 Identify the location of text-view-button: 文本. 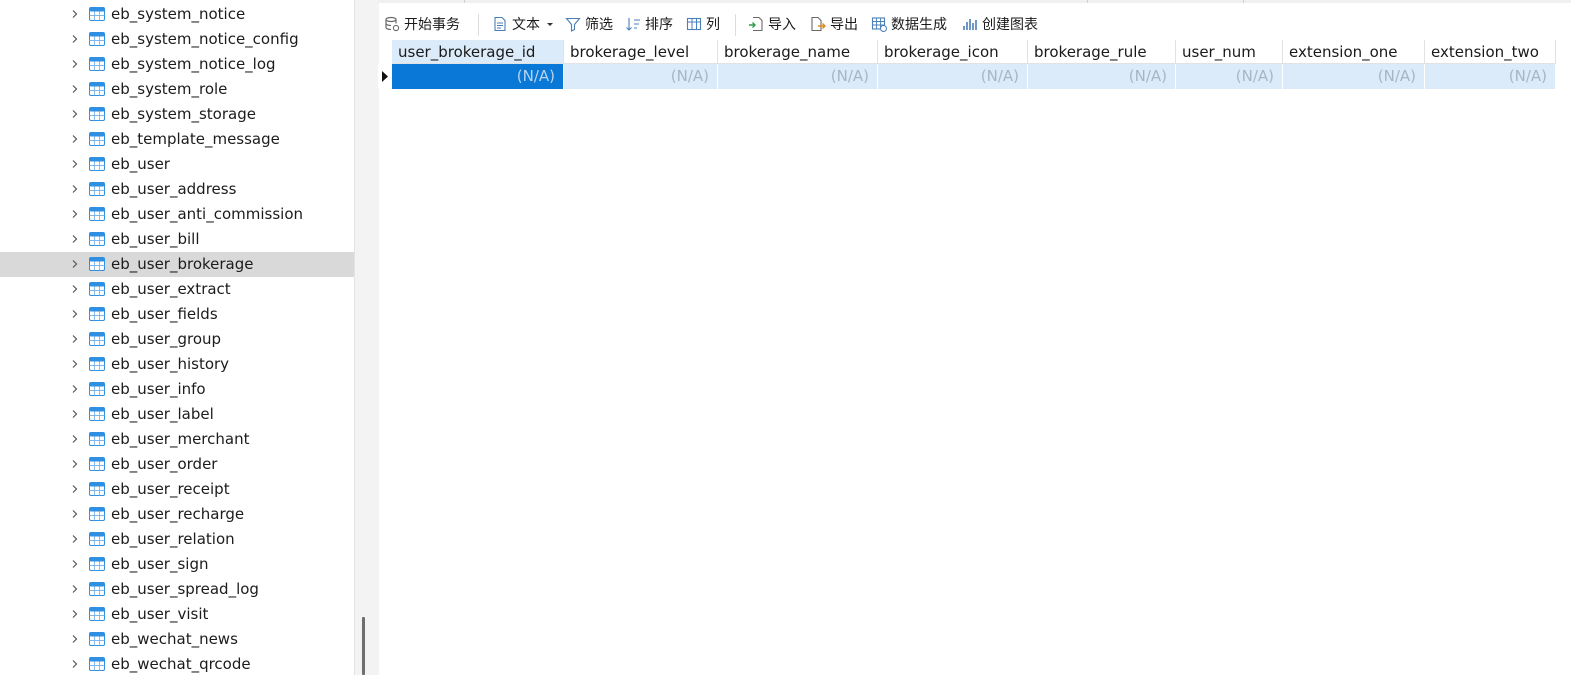
(523, 24).